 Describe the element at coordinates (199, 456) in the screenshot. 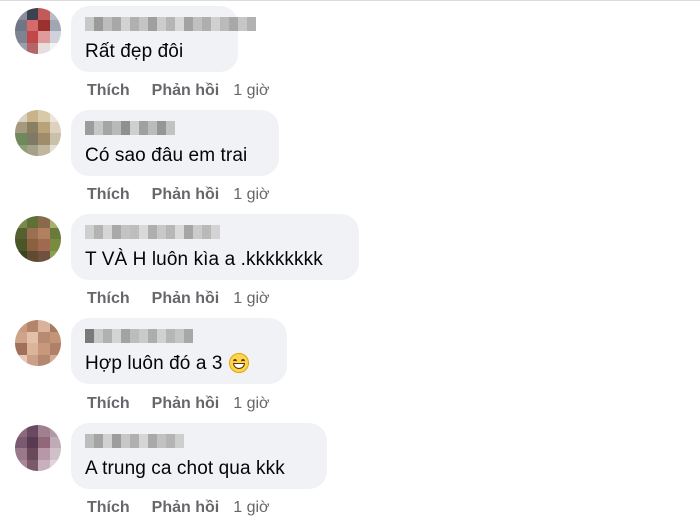

I see `comment-bubble: A trung ca chot qua kkk` at that location.